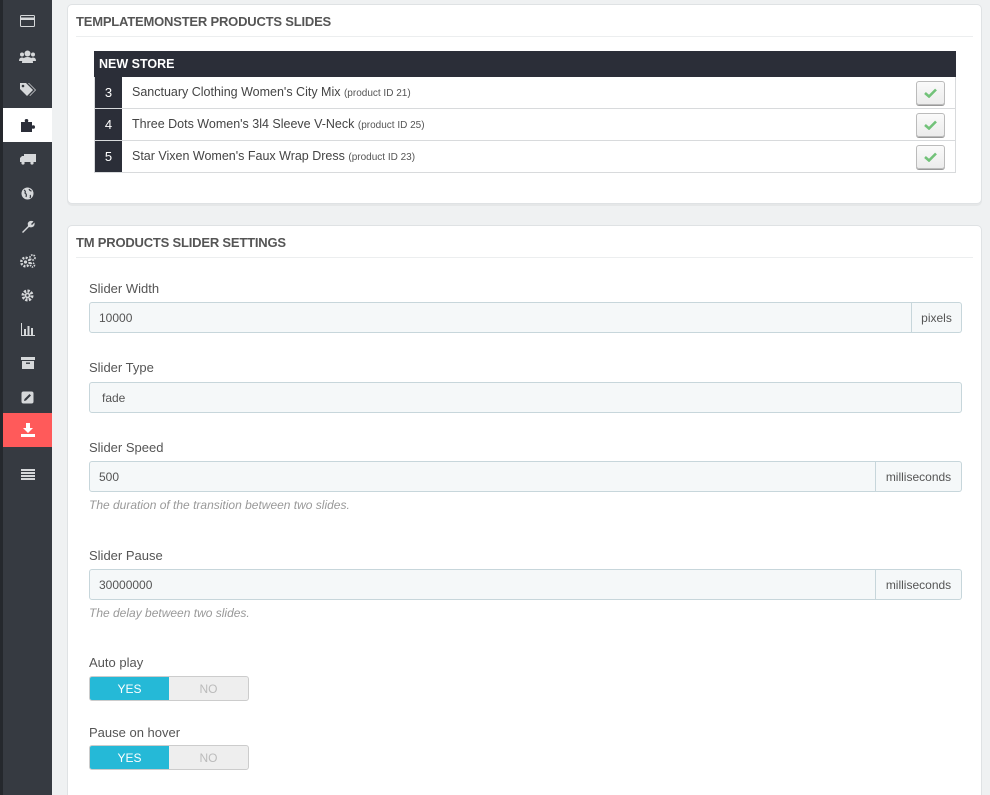 This screenshot has width=990, height=795. I want to click on sidebar-item-preferences, so click(27, 227).